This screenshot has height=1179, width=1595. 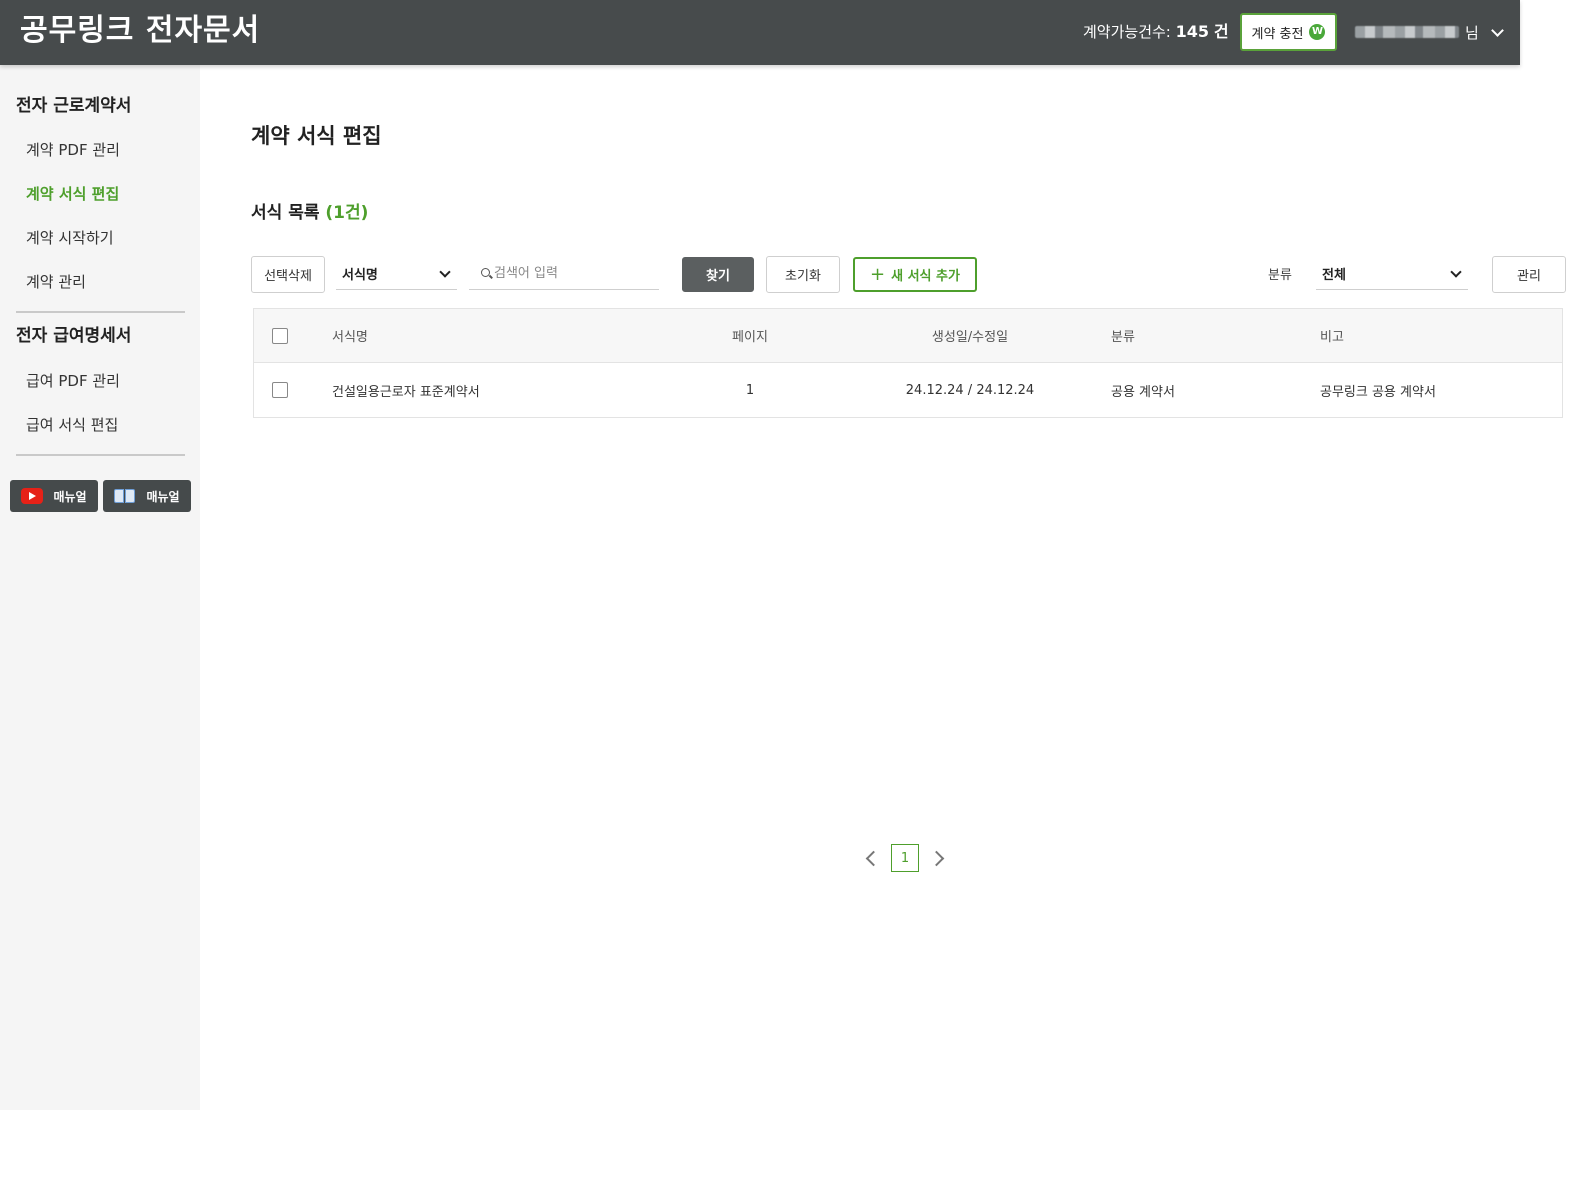 I want to click on plus-icon: +, so click(x=878, y=274).